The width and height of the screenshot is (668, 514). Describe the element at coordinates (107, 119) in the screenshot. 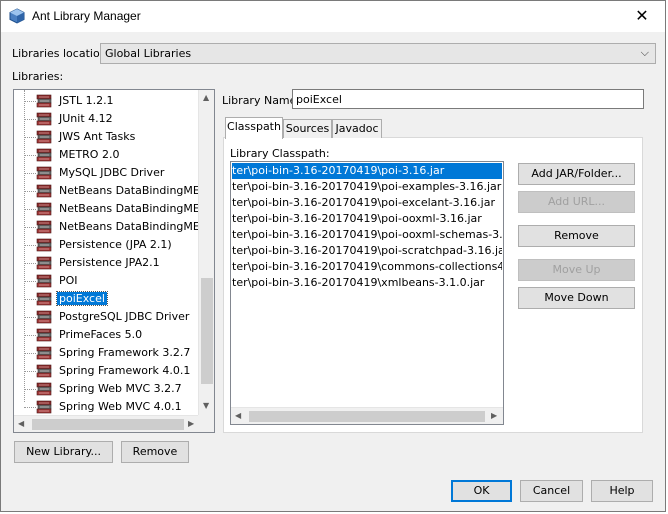

I see `library-tree-item: JUnit 4.12` at that location.